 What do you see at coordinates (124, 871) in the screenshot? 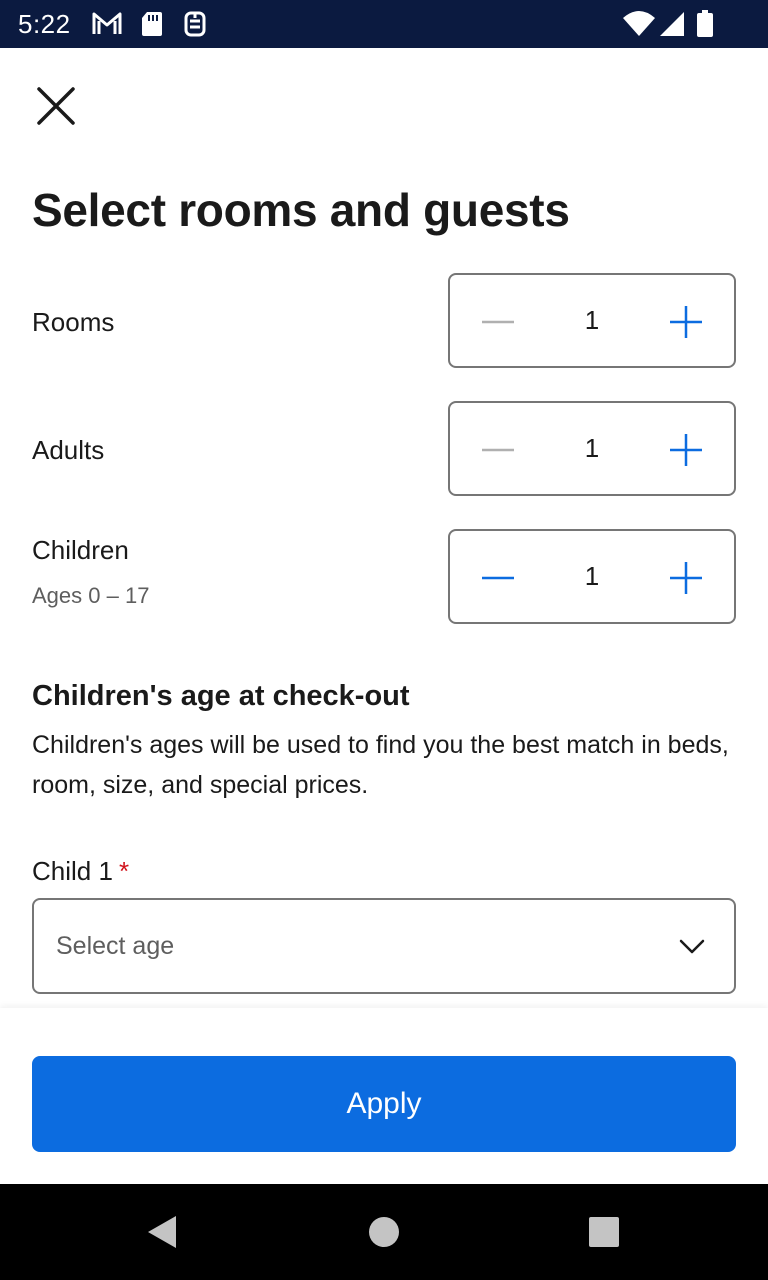
I see `required-indicator: *` at bounding box center [124, 871].